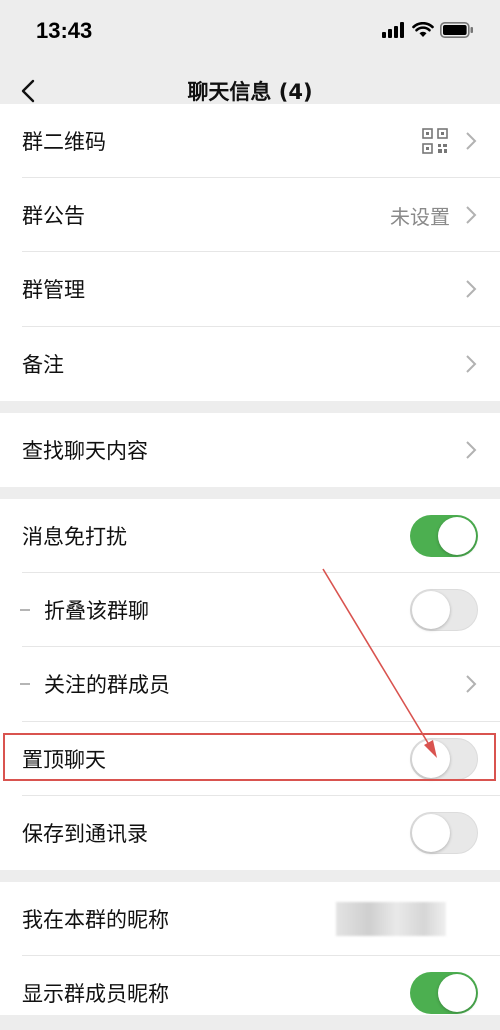  Describe the element at coordinates (250, 215) in the screenshot. I see `row-group-notice: 群公告 未设置` at that location.